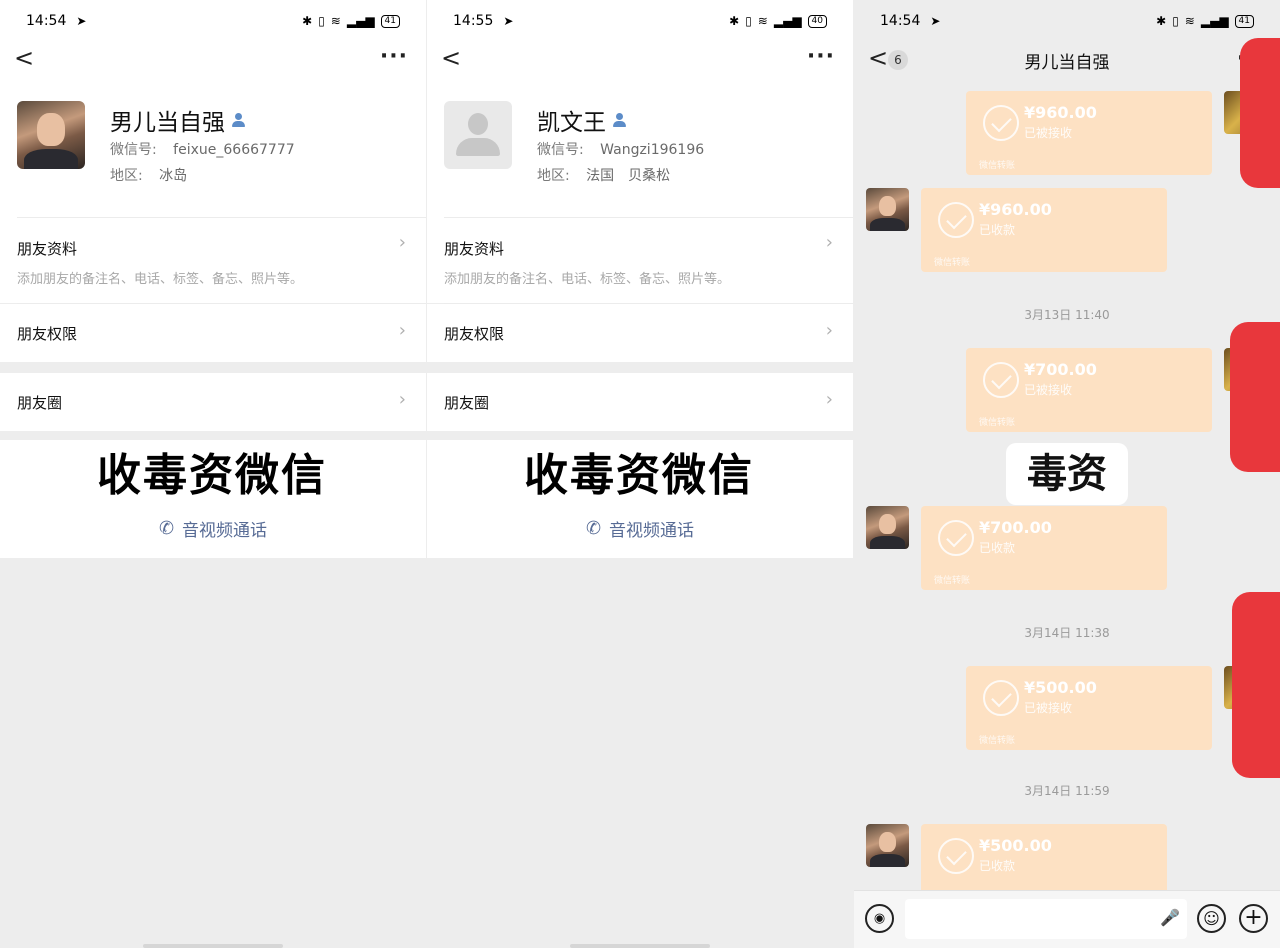 This screenshot has height=948, width=1280. Describe the element at coordinates (640, 21) in the screenshot. I see `status-bar: 14:55 ➤ ✱ ▯ ≋ ▂▄▆ 40` at that location.